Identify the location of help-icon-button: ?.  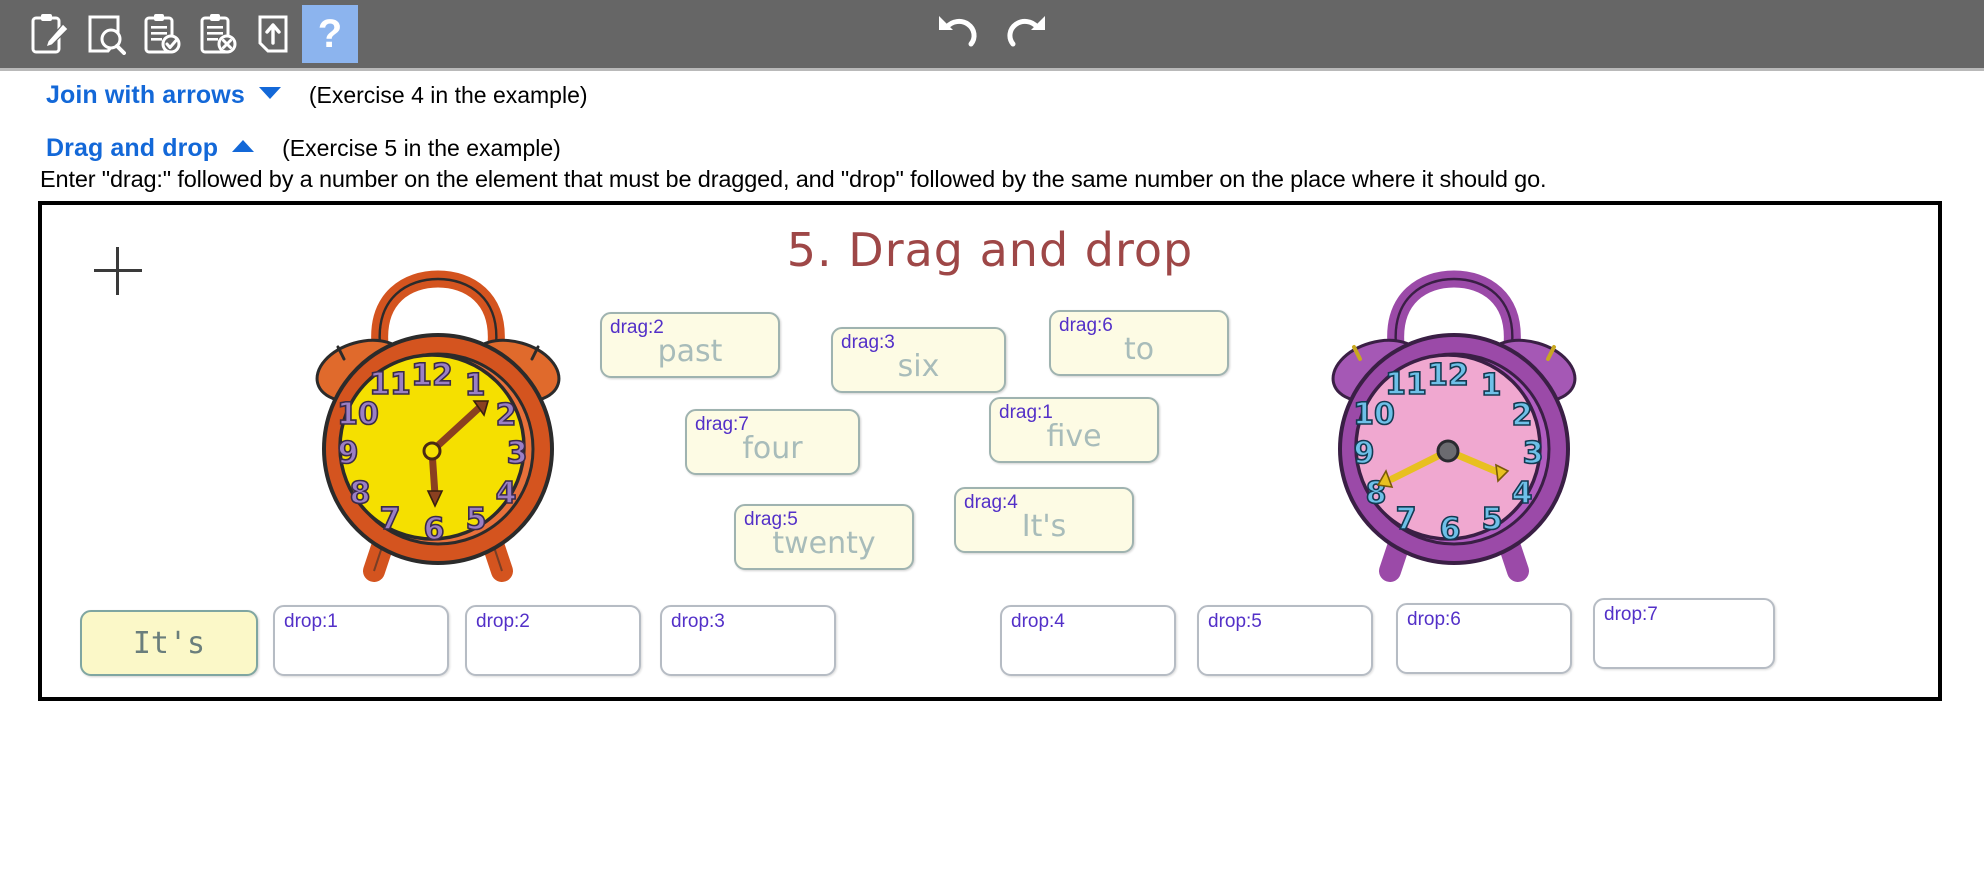
(330, 34).